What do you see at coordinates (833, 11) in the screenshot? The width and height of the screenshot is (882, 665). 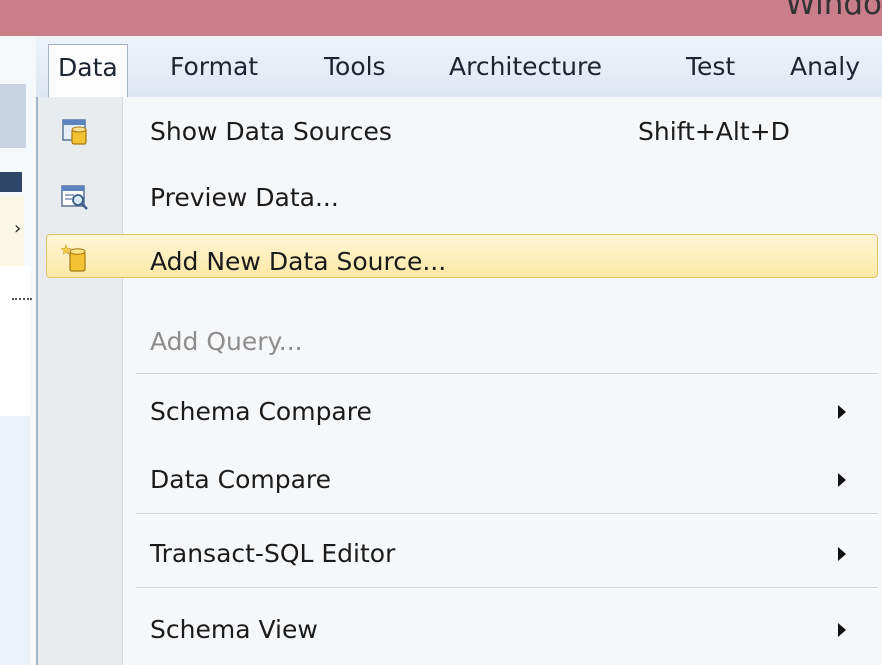 I see `window-title: Windo` at bounding box center [833, 11].